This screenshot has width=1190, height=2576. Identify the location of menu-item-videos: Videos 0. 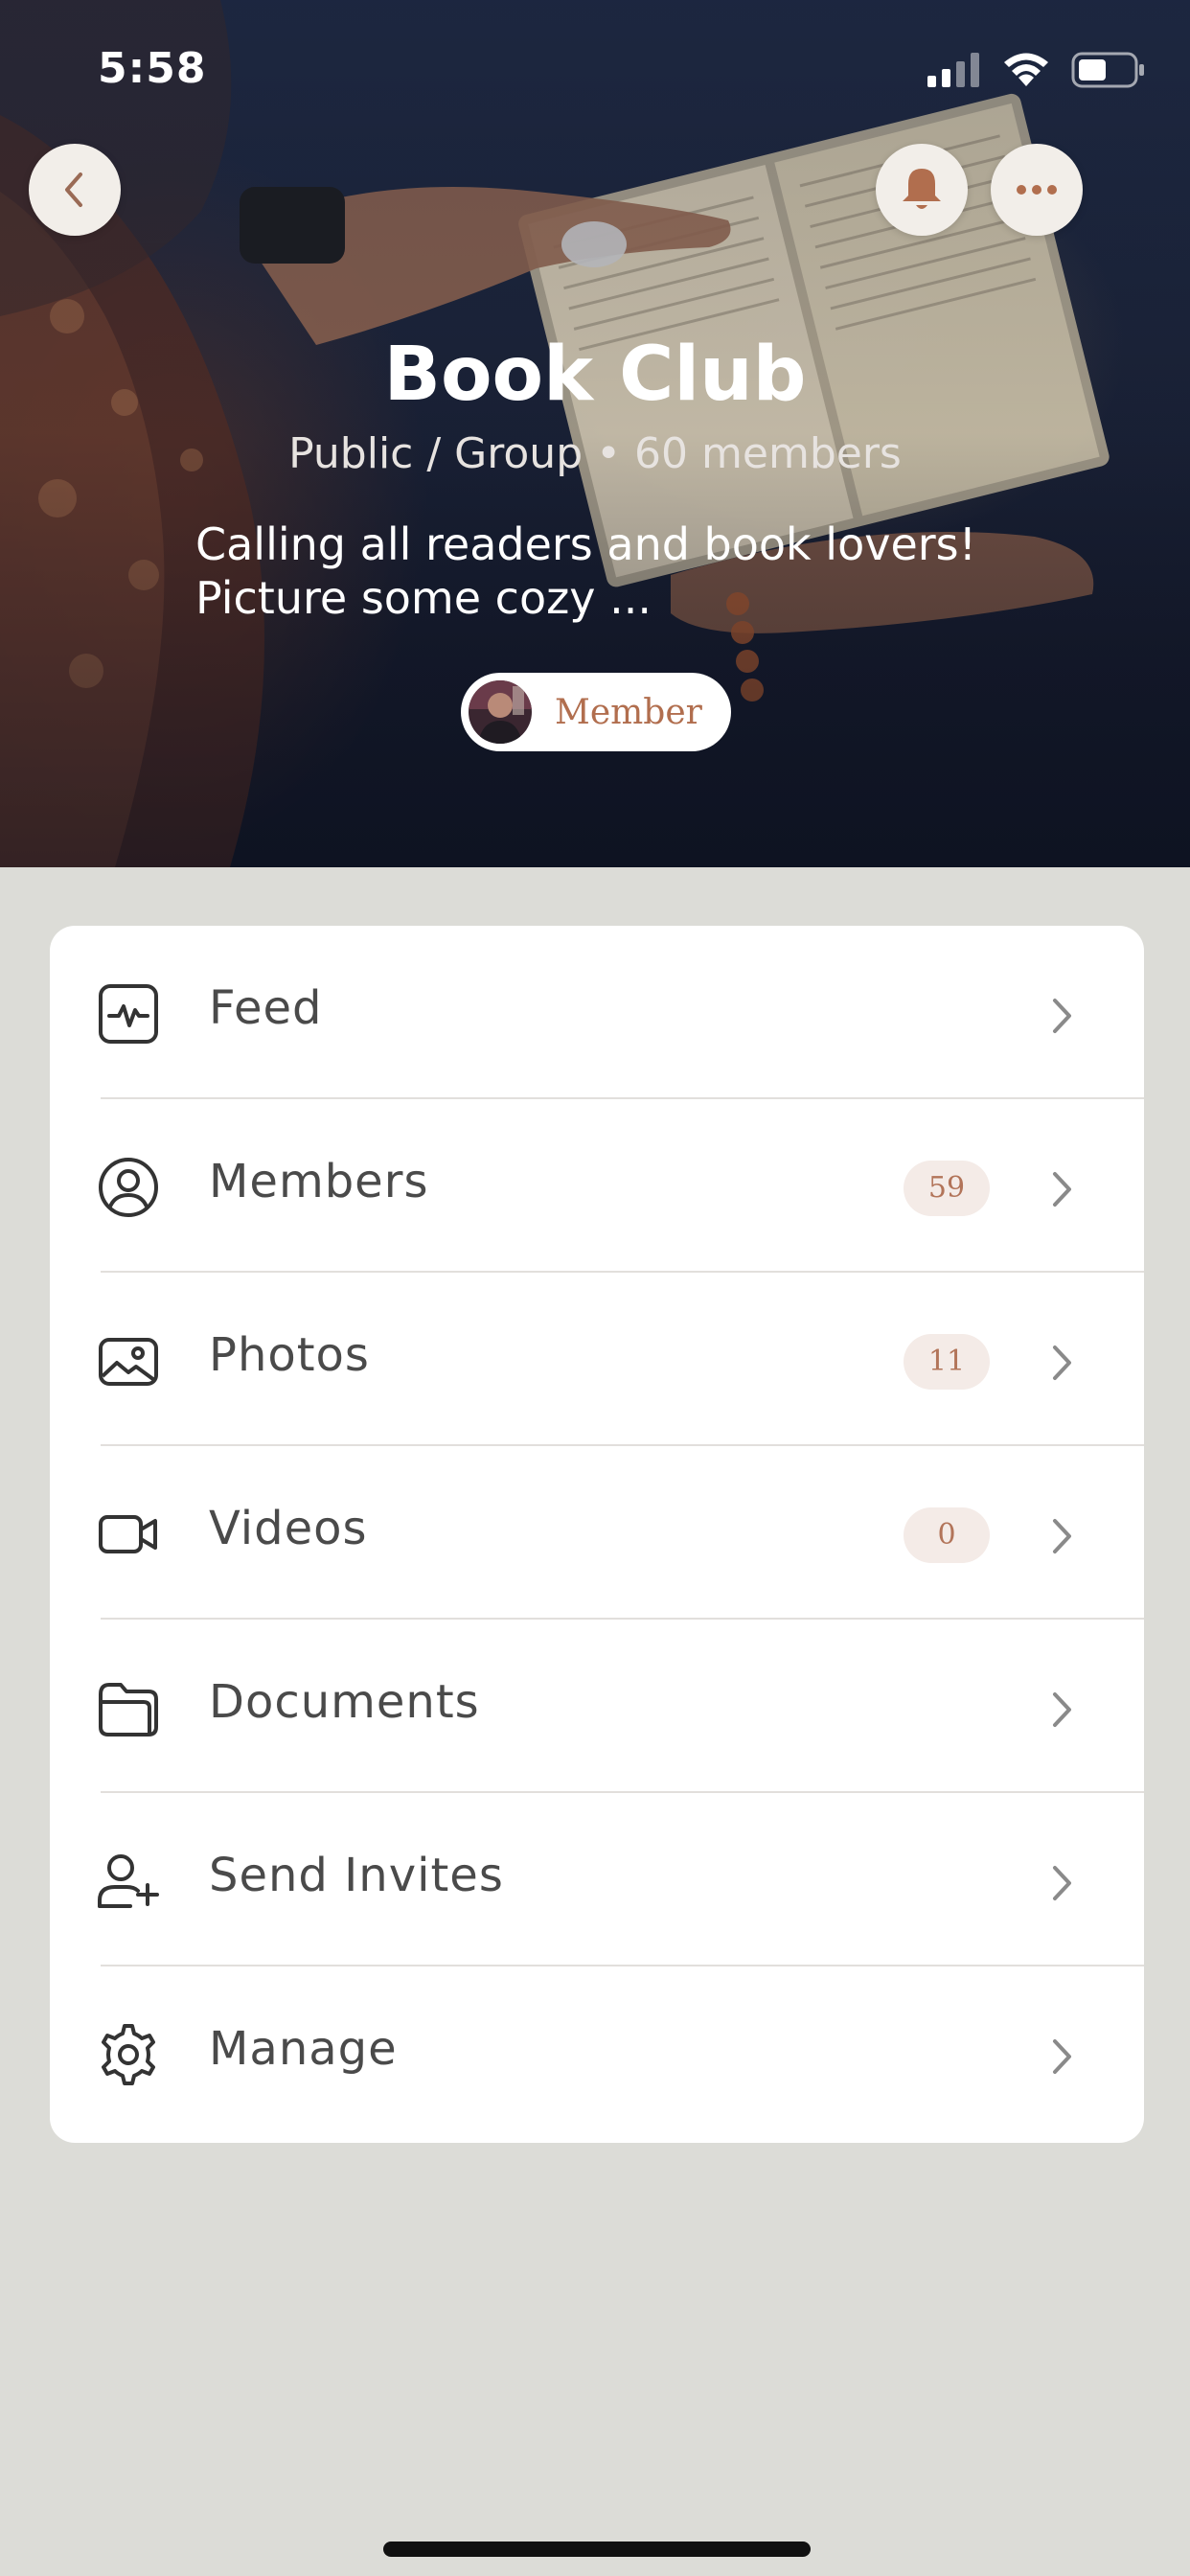
(597, 1533).